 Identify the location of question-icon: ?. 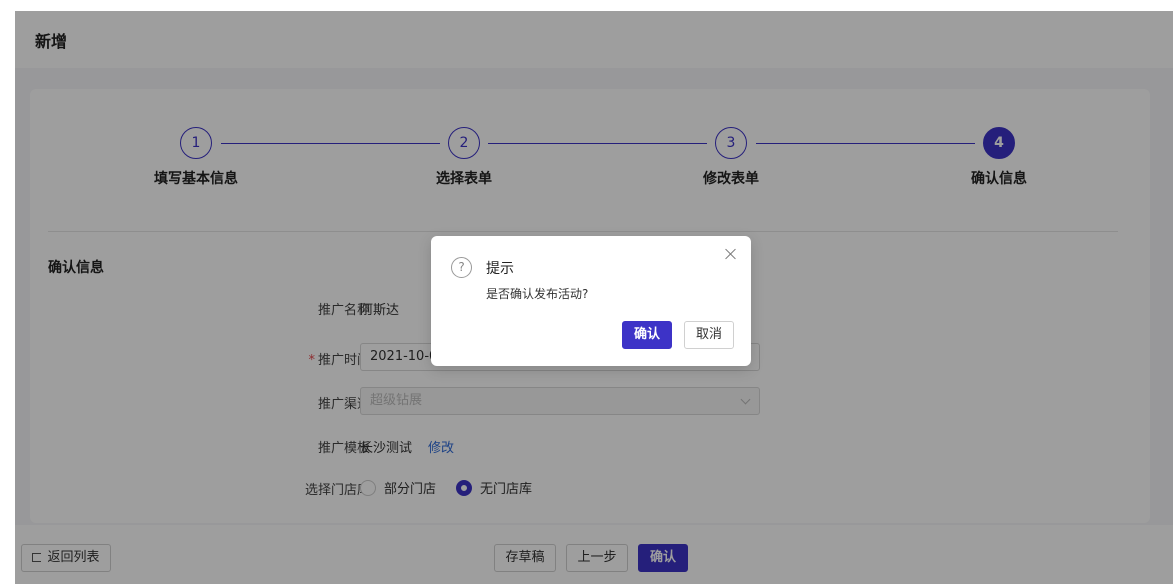
(461, 267).